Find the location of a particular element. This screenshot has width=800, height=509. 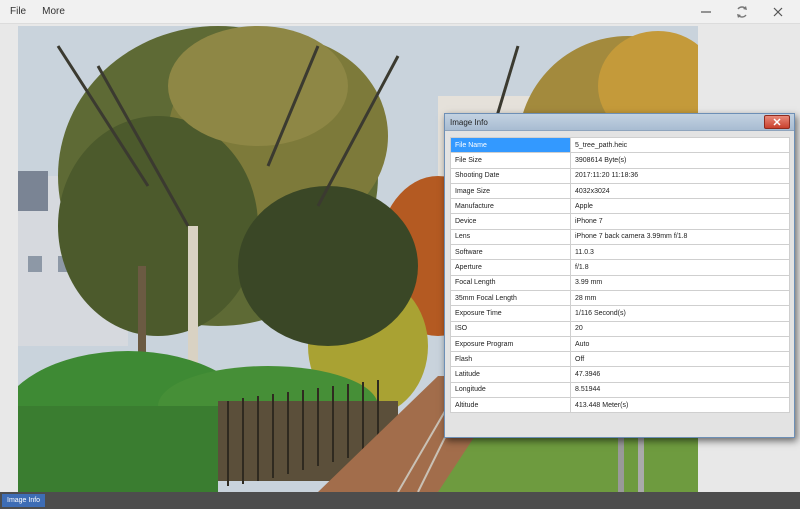

property-value-cell: 4032x3024 is located at coordinates (680, 191).